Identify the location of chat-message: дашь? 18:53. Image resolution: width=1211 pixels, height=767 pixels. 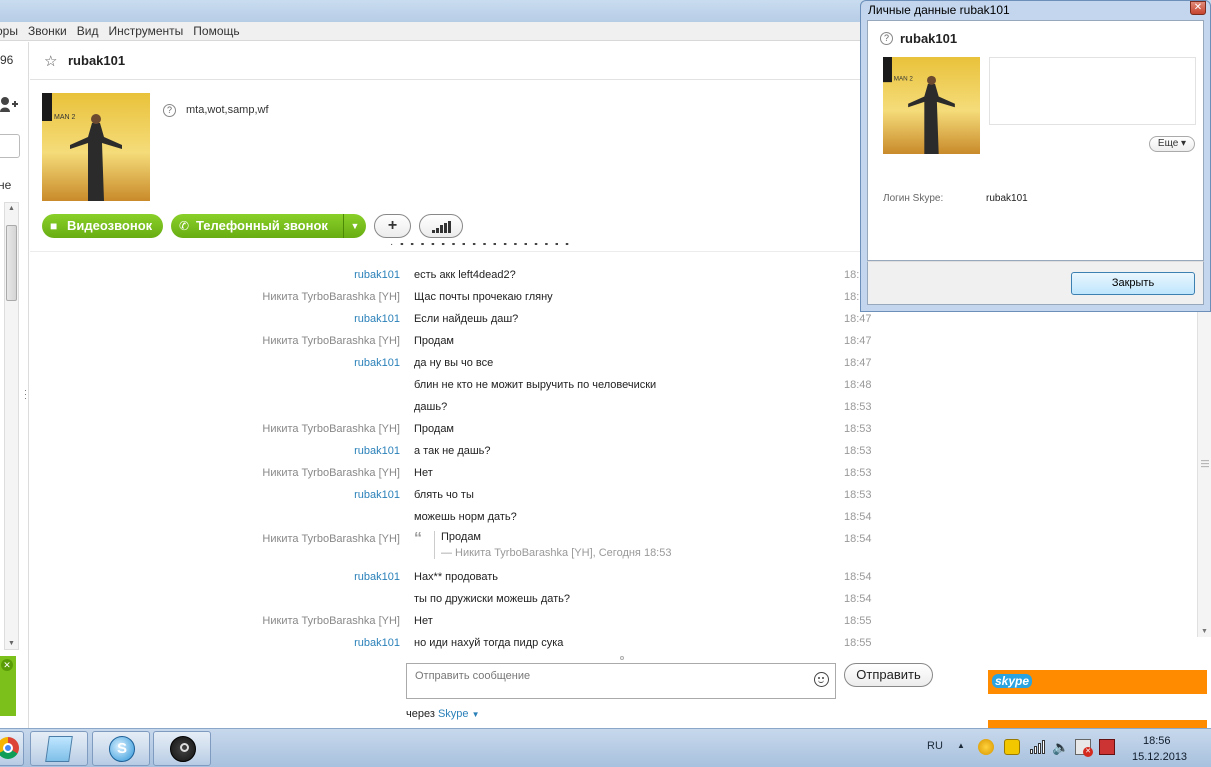
(465, 412).